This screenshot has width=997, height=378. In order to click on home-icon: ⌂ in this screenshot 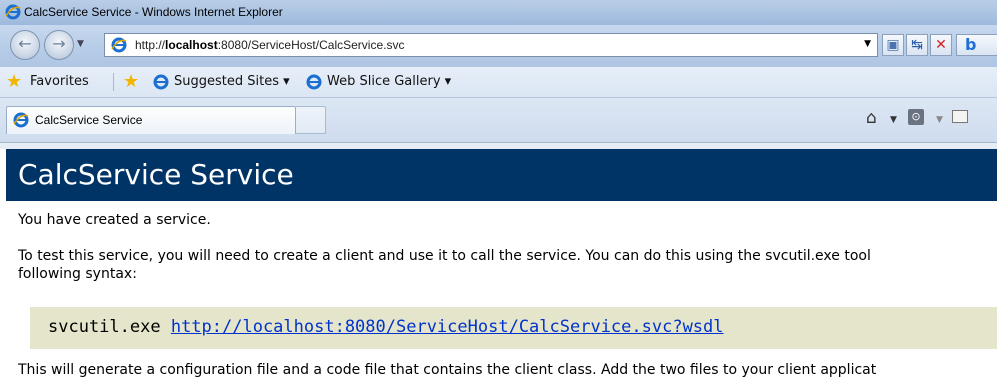, I will do `click(871, 118)`.